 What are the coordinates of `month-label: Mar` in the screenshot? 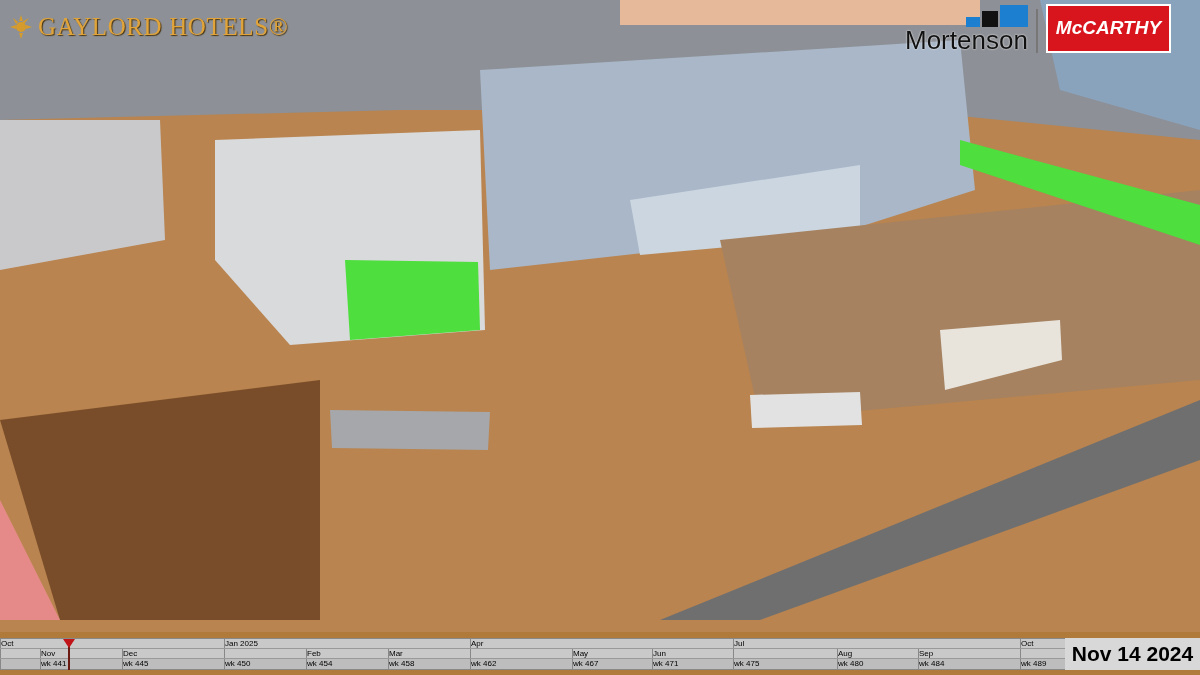 It's located at (396, 653).